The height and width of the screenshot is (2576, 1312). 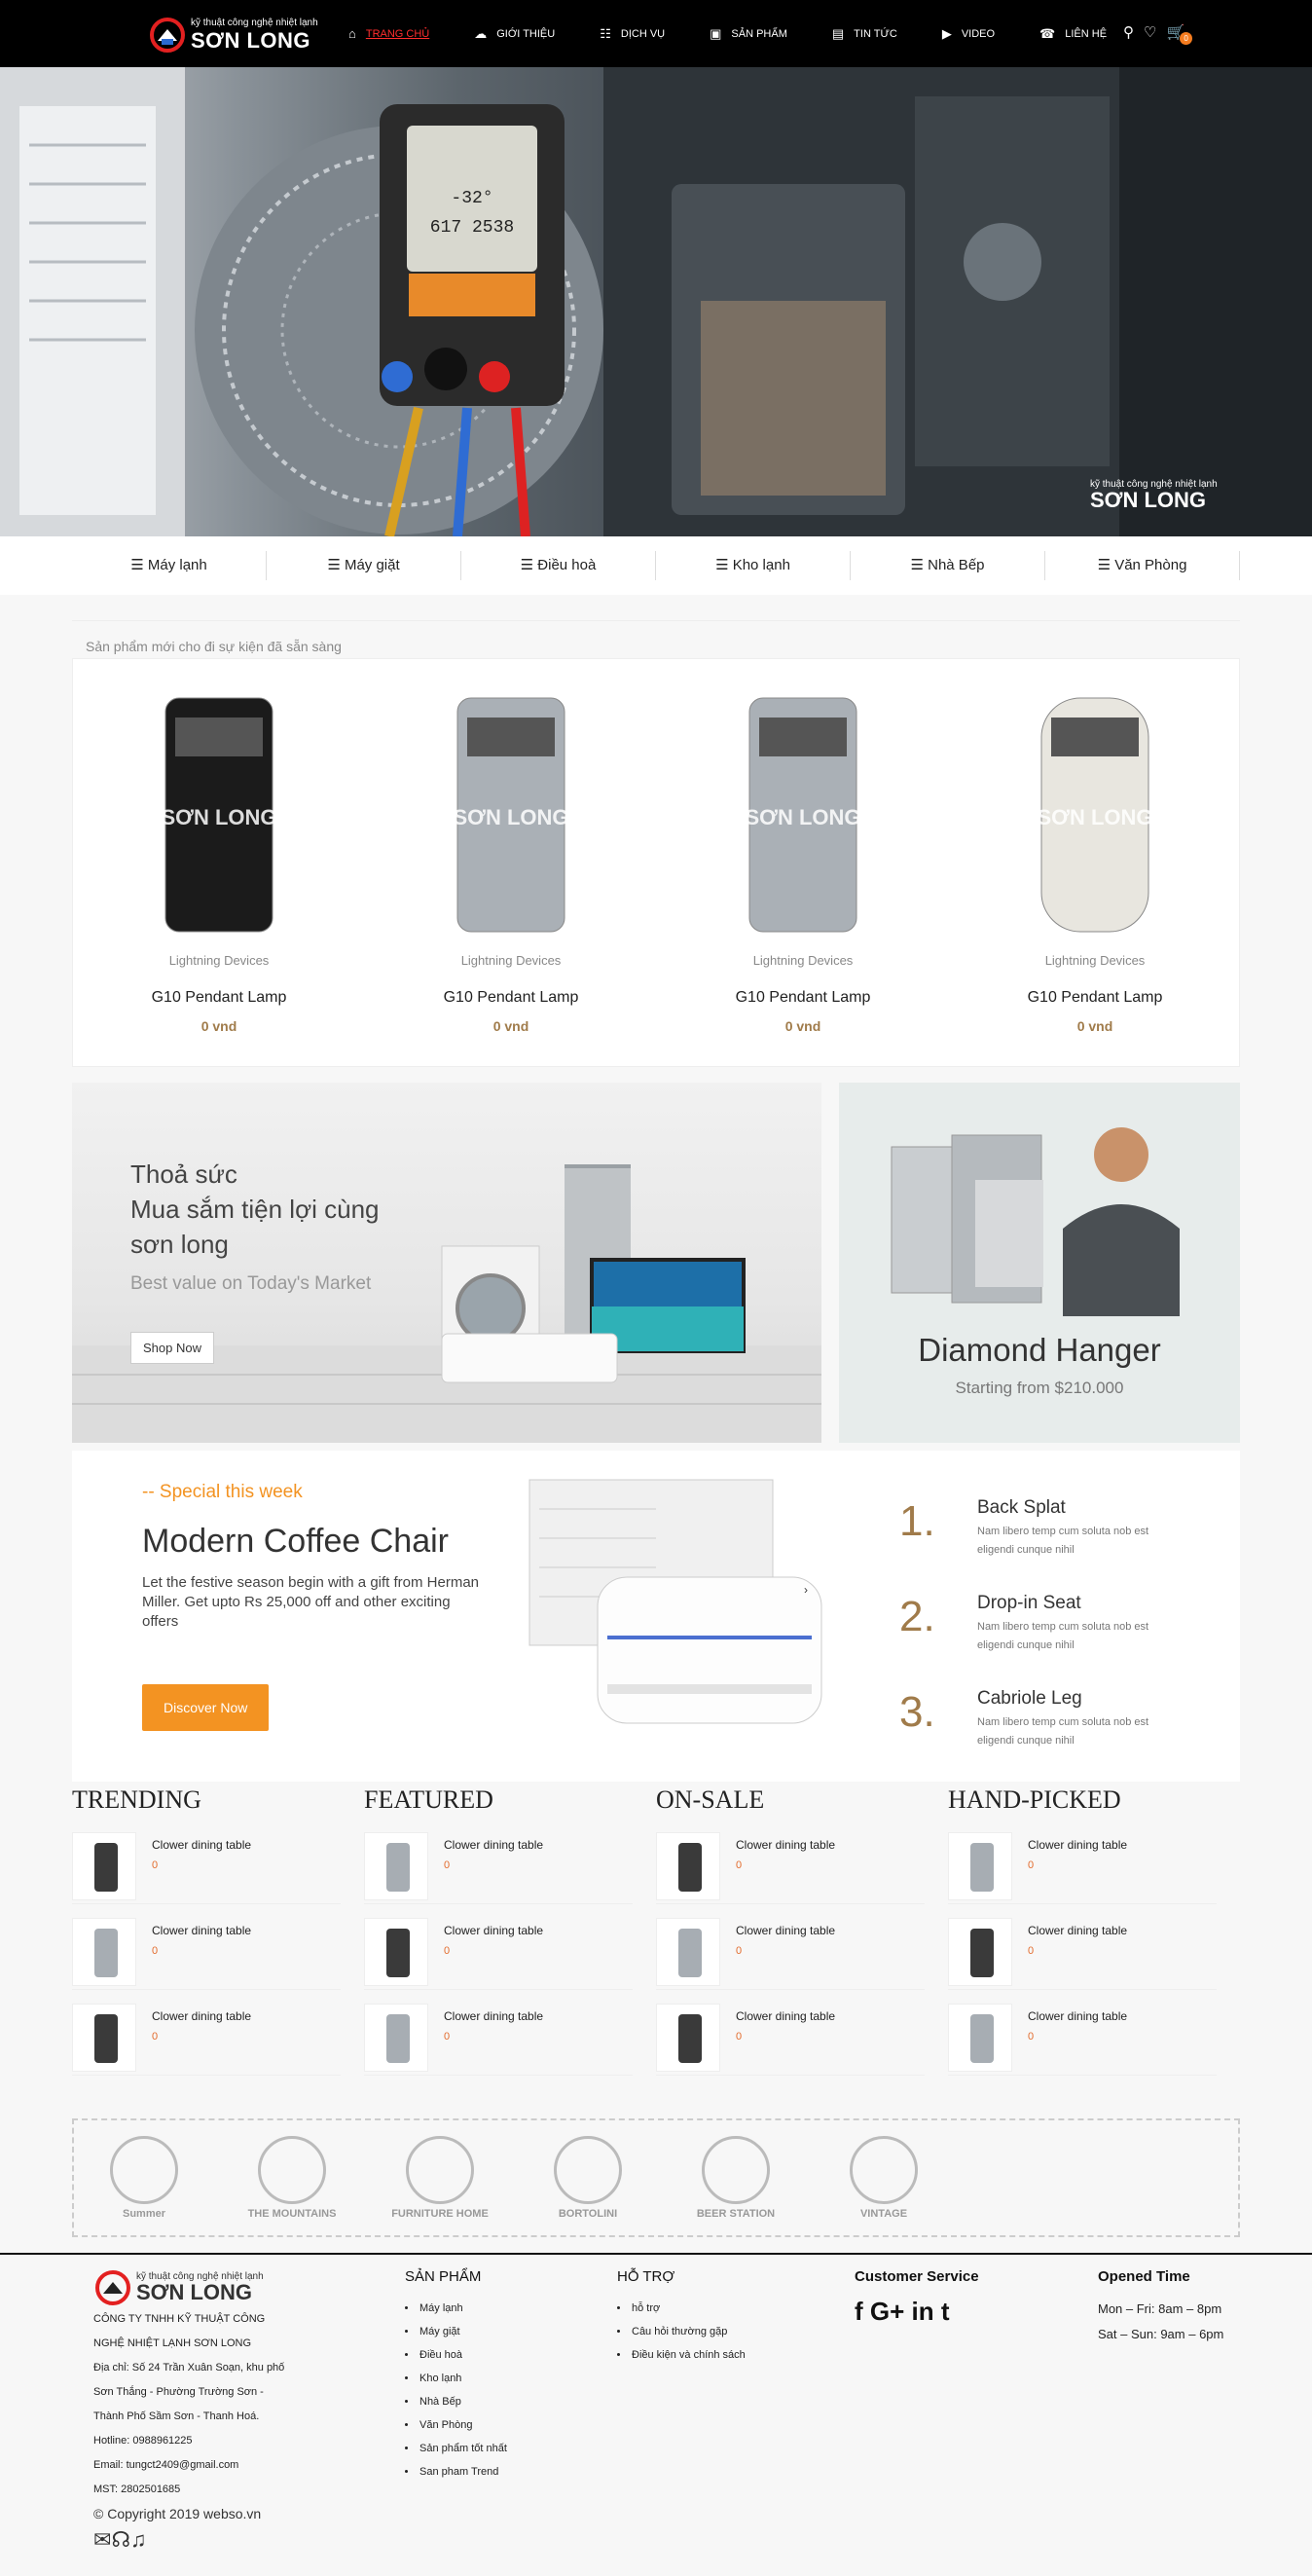 I want to click on category-0: ☰ Máy lạnh, so click(x=169, y=565).